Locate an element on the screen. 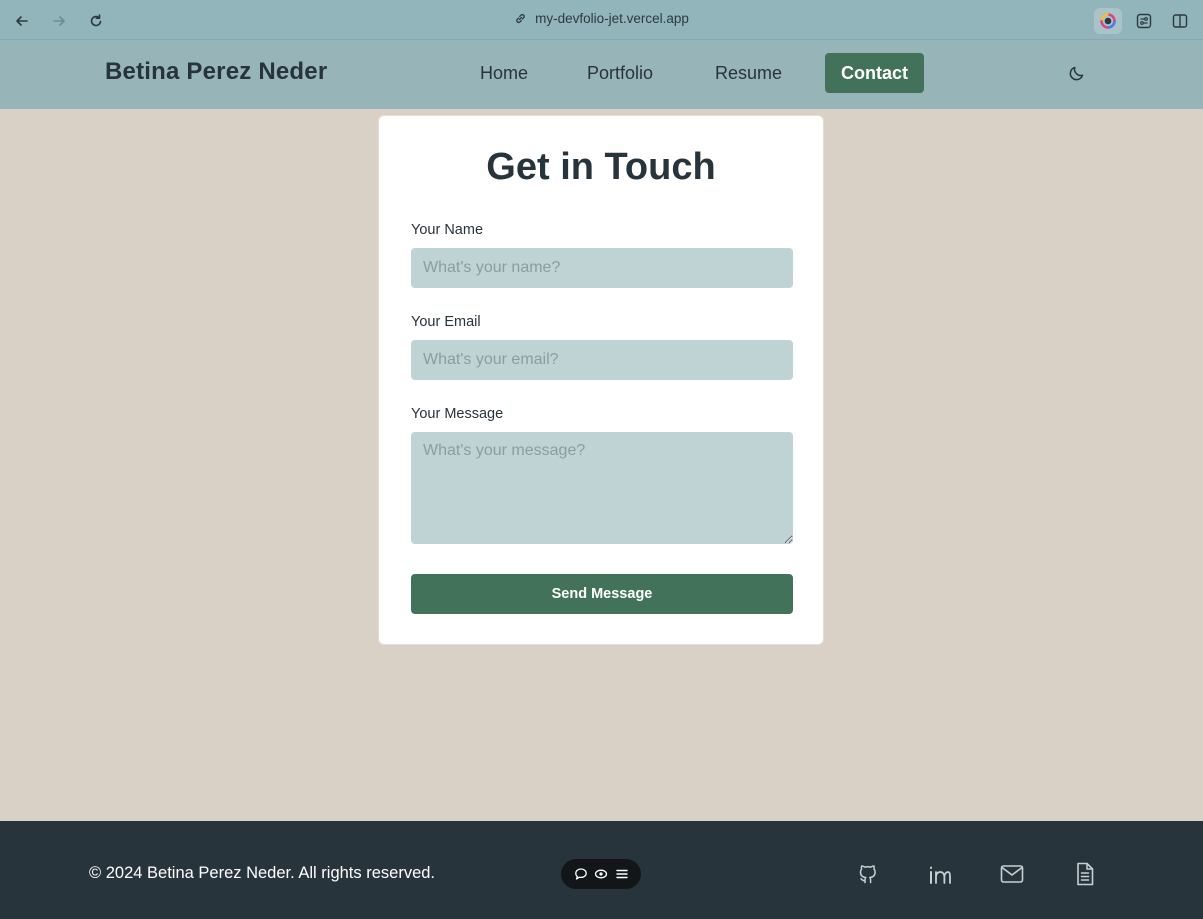 This screenshot has width=1203, height=919. site-brand: Betina Perez Neder is located at coordinates (216, 72).